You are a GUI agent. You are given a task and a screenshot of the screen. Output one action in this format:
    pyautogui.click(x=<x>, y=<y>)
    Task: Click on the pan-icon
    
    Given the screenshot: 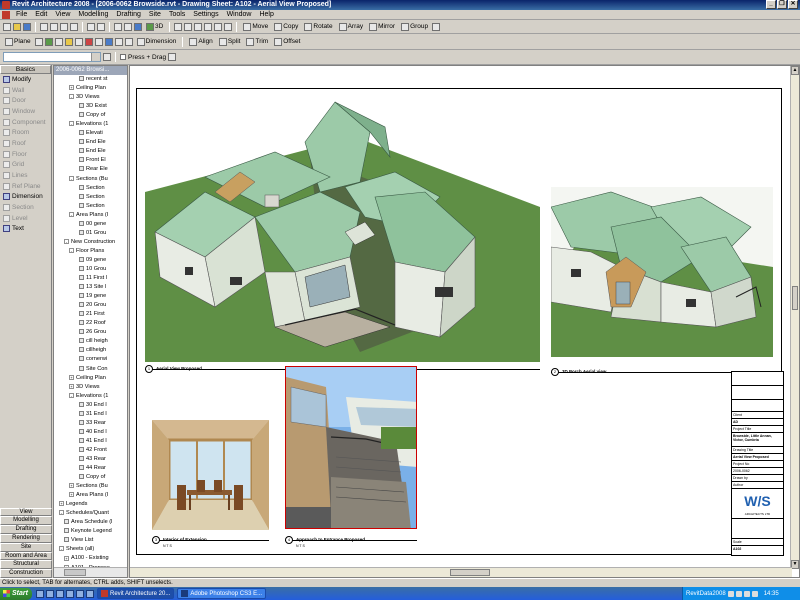 What is the action you would take?
    pyautogui.click(x=128, y=26)
    